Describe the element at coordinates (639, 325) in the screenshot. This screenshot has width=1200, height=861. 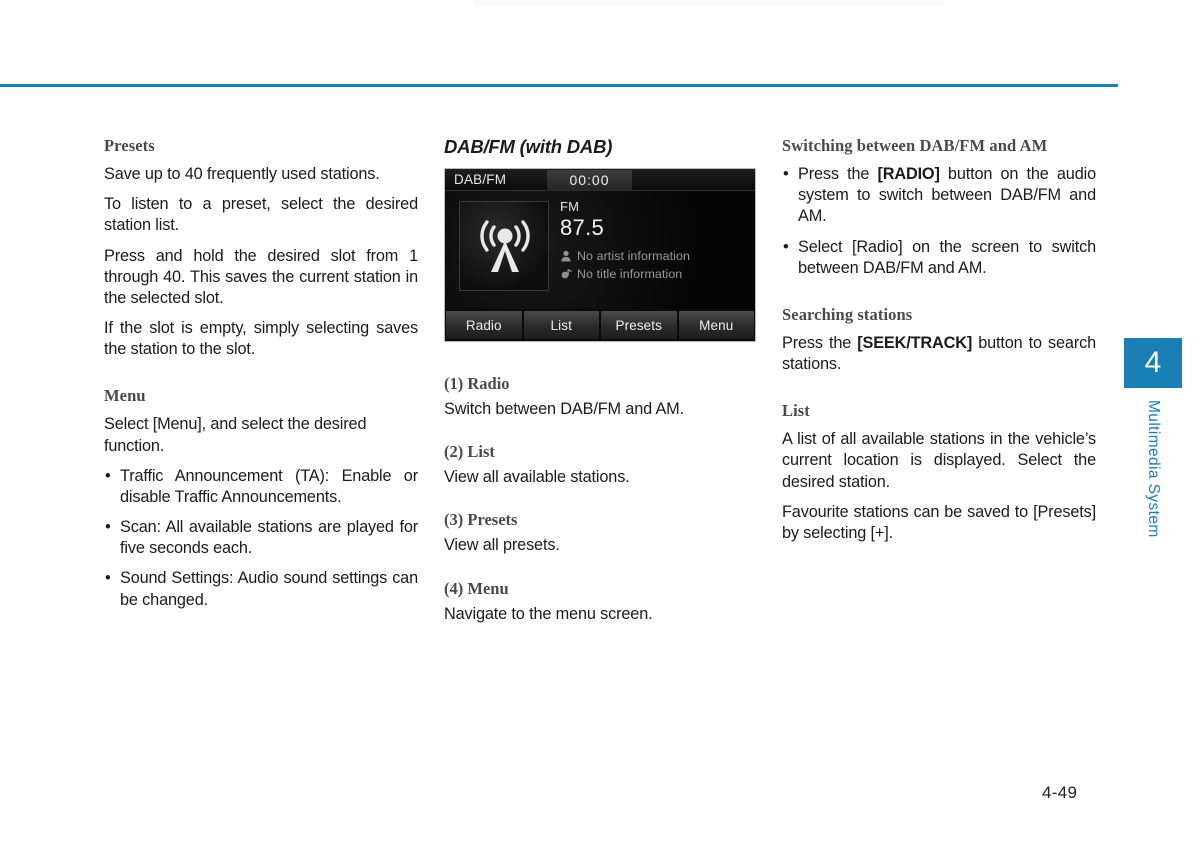
I see `tab-presets: Presets` at that location.